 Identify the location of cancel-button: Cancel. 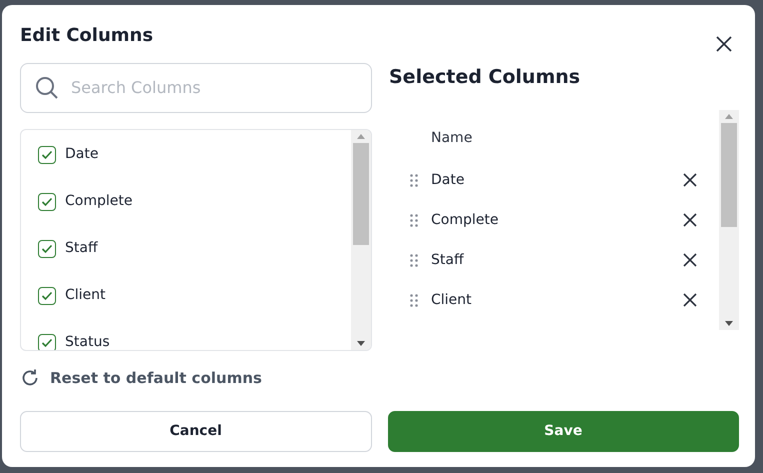
(196, 431).